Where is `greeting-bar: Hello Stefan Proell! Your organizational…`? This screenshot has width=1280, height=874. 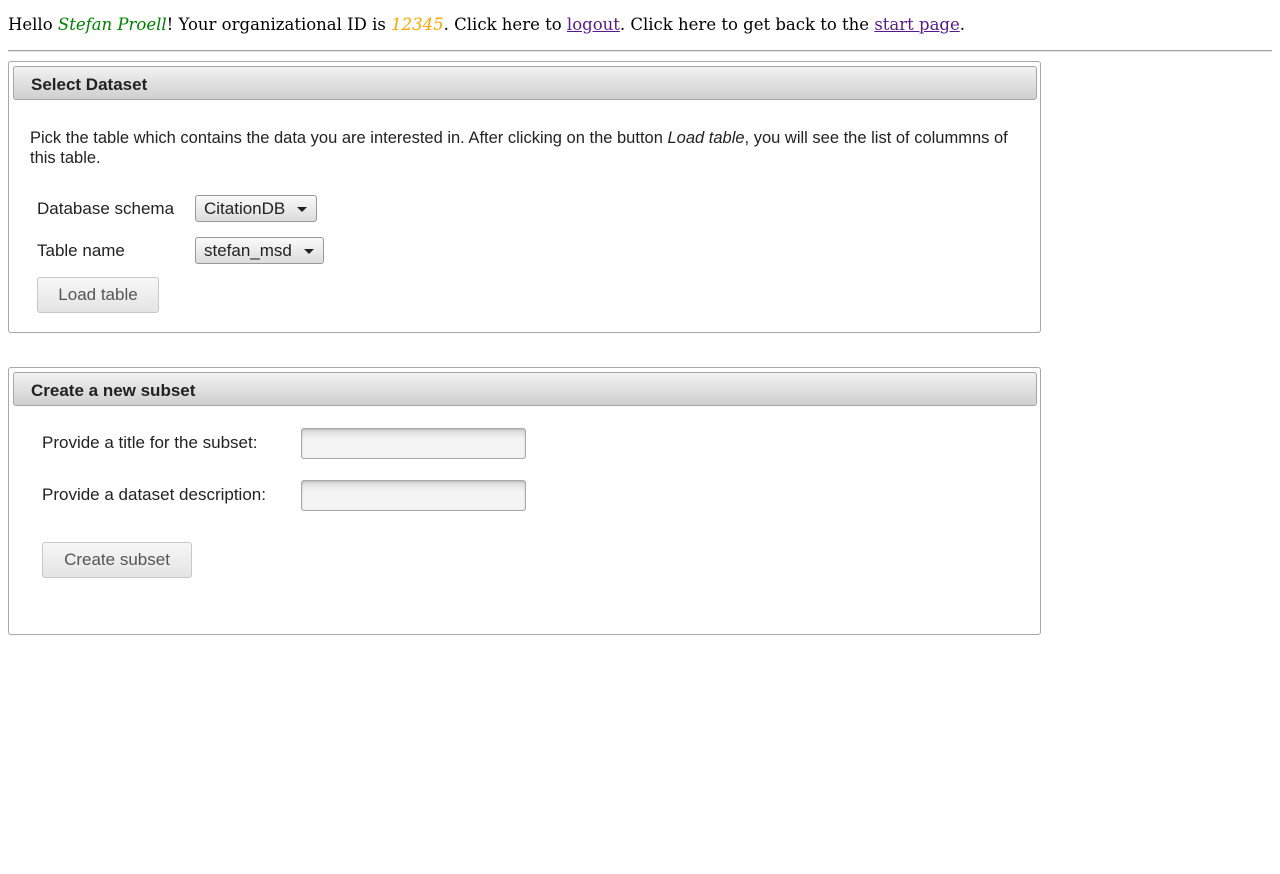 greeting-bar: Hello Stefan Proell! Your organizational… is located at coordinates (486, 25).